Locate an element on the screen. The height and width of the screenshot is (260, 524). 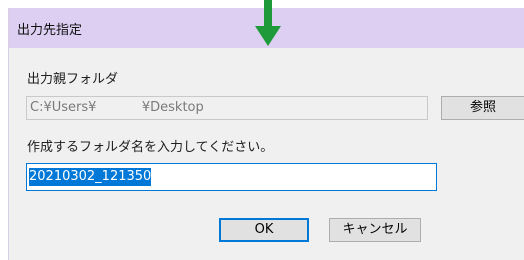
green-down-arrow-icon is located at coordinates (268, 23).